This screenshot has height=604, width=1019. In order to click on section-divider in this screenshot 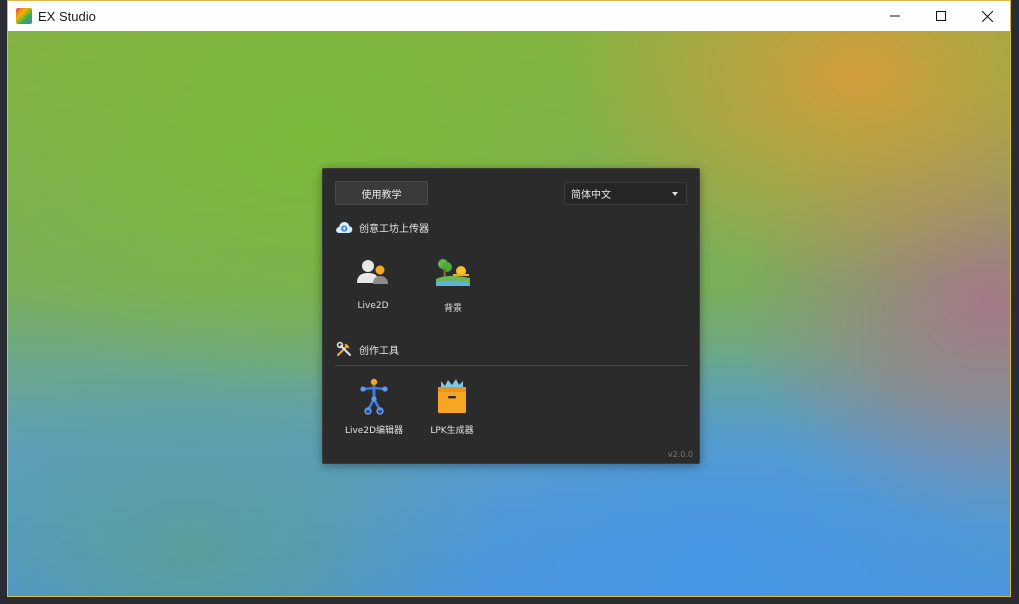, I will do `click(511, 365)`.